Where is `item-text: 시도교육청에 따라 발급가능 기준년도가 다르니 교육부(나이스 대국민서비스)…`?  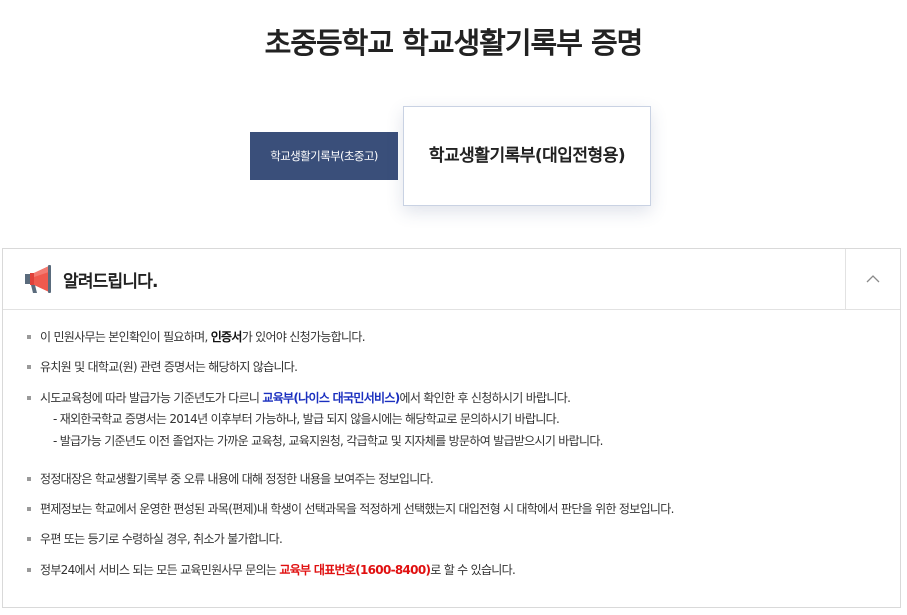
item-text: 시도교육청에 따라 발급가능 기준년도가 다르니 교육부(나이스 대국민서비스)… is located at coordinates (305, 398).